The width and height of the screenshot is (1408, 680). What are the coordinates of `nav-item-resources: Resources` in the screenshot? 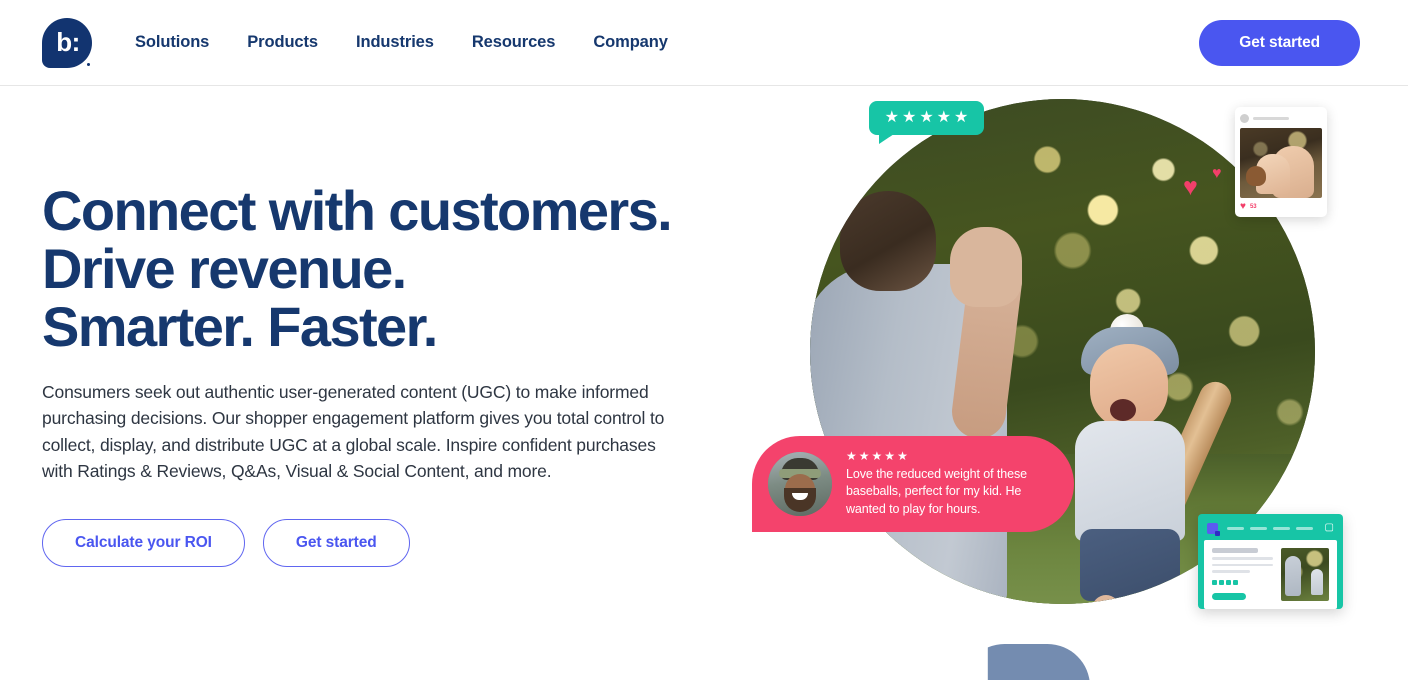 It's located at (514, 42).